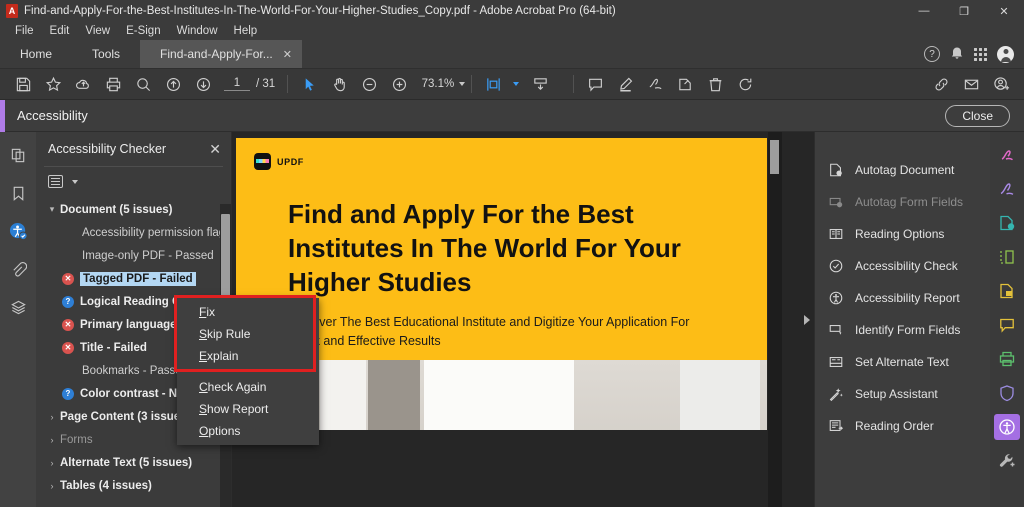 The height and width of the screenshot is (507, 1024). What do you see at coordinates (1007, 291) in the screenshot?
I see `export-pdf-icon` at bounding box center [1007, 291].